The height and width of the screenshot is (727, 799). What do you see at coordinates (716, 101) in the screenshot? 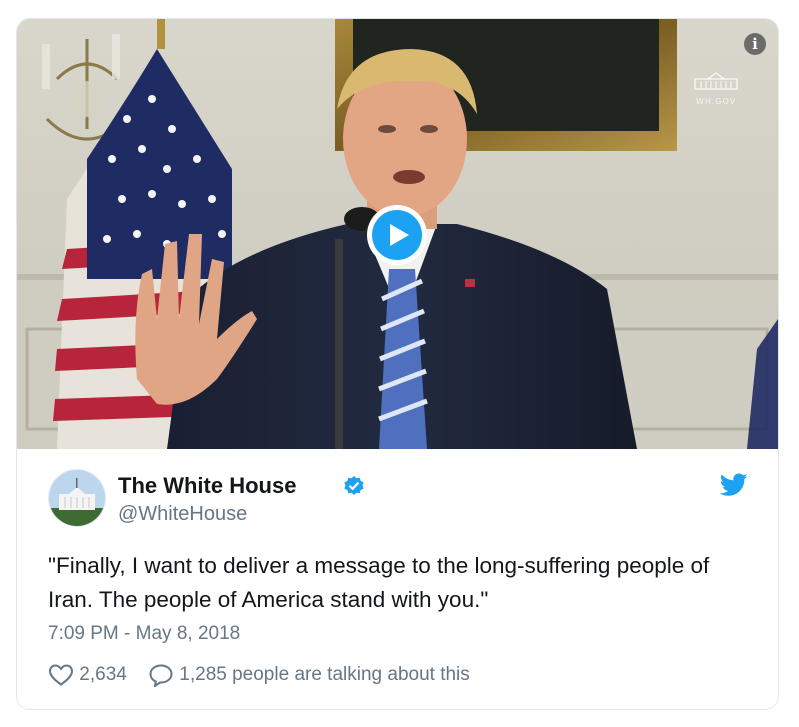
I see `watermark-text: WH.GOV` at bounding box center [716, 101].